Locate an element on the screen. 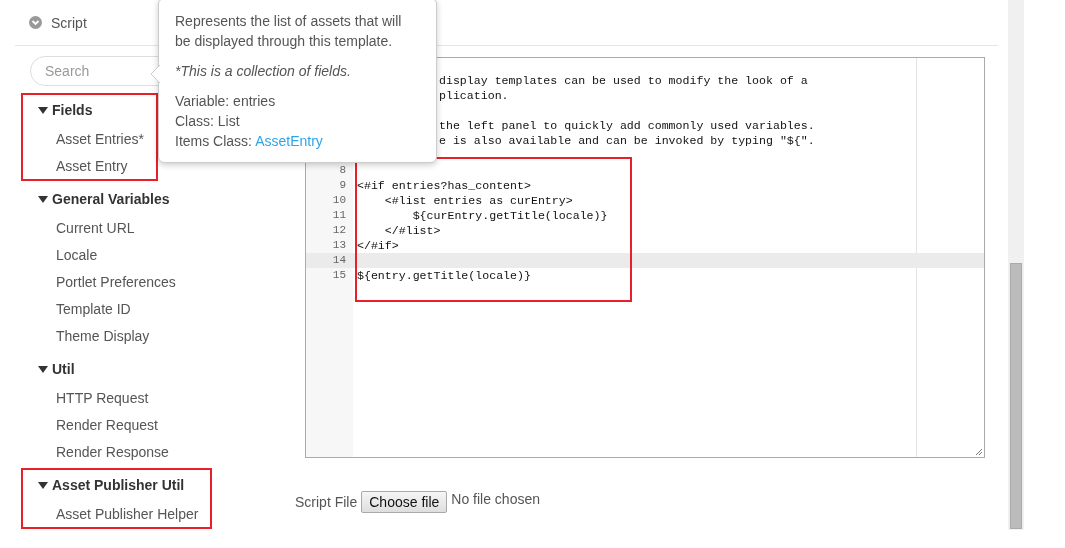  code-line: display templates can be used to modify the look of a is located at coordinates (623, 80).